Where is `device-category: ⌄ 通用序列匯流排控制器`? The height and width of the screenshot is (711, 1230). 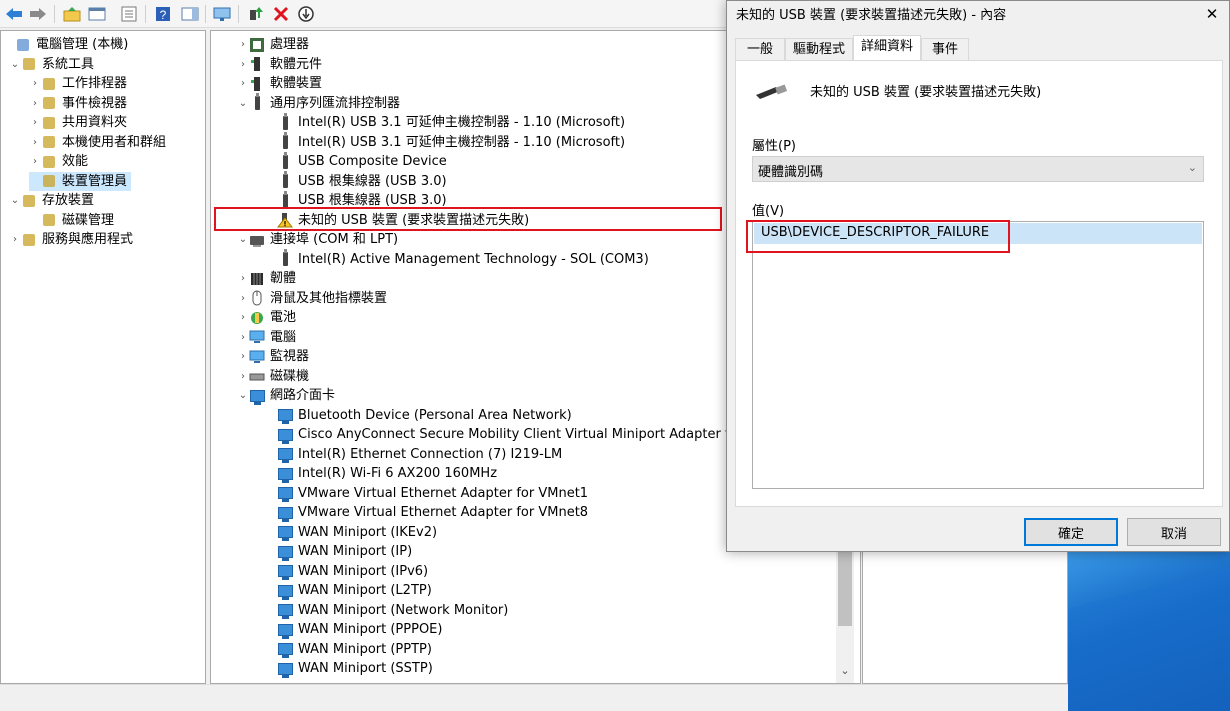
device-category: ⌄ 通用序列匯流排控制器 is located at coordinates (318, 103).